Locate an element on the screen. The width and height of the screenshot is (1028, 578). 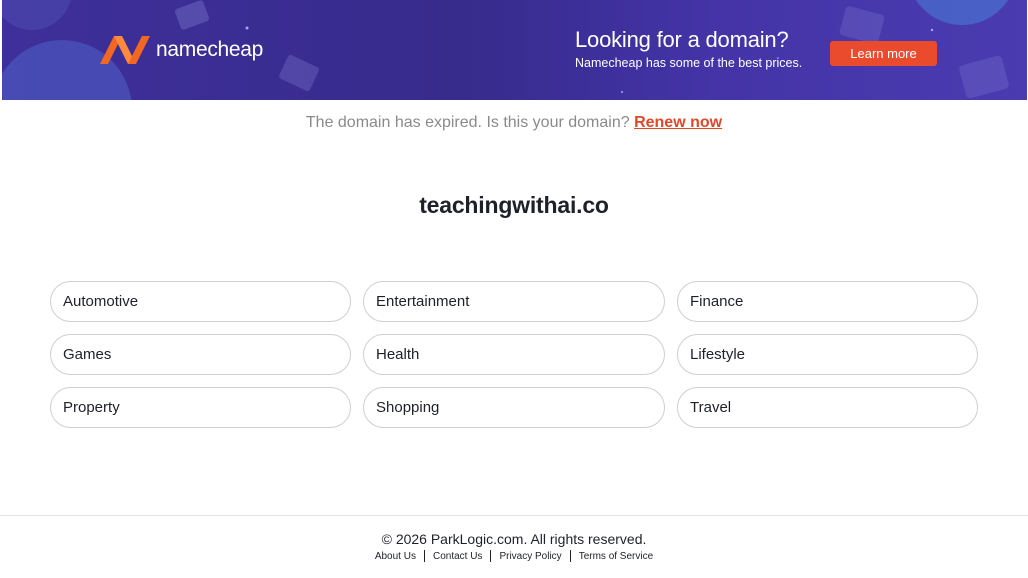
about-us-link: About Us is located at coordinates (395, 556).